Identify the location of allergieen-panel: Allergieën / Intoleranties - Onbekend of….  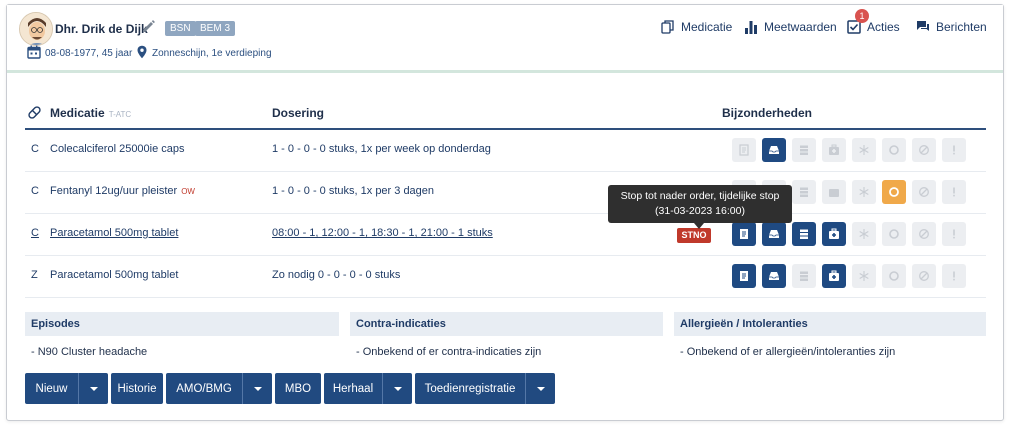
(830, 337).